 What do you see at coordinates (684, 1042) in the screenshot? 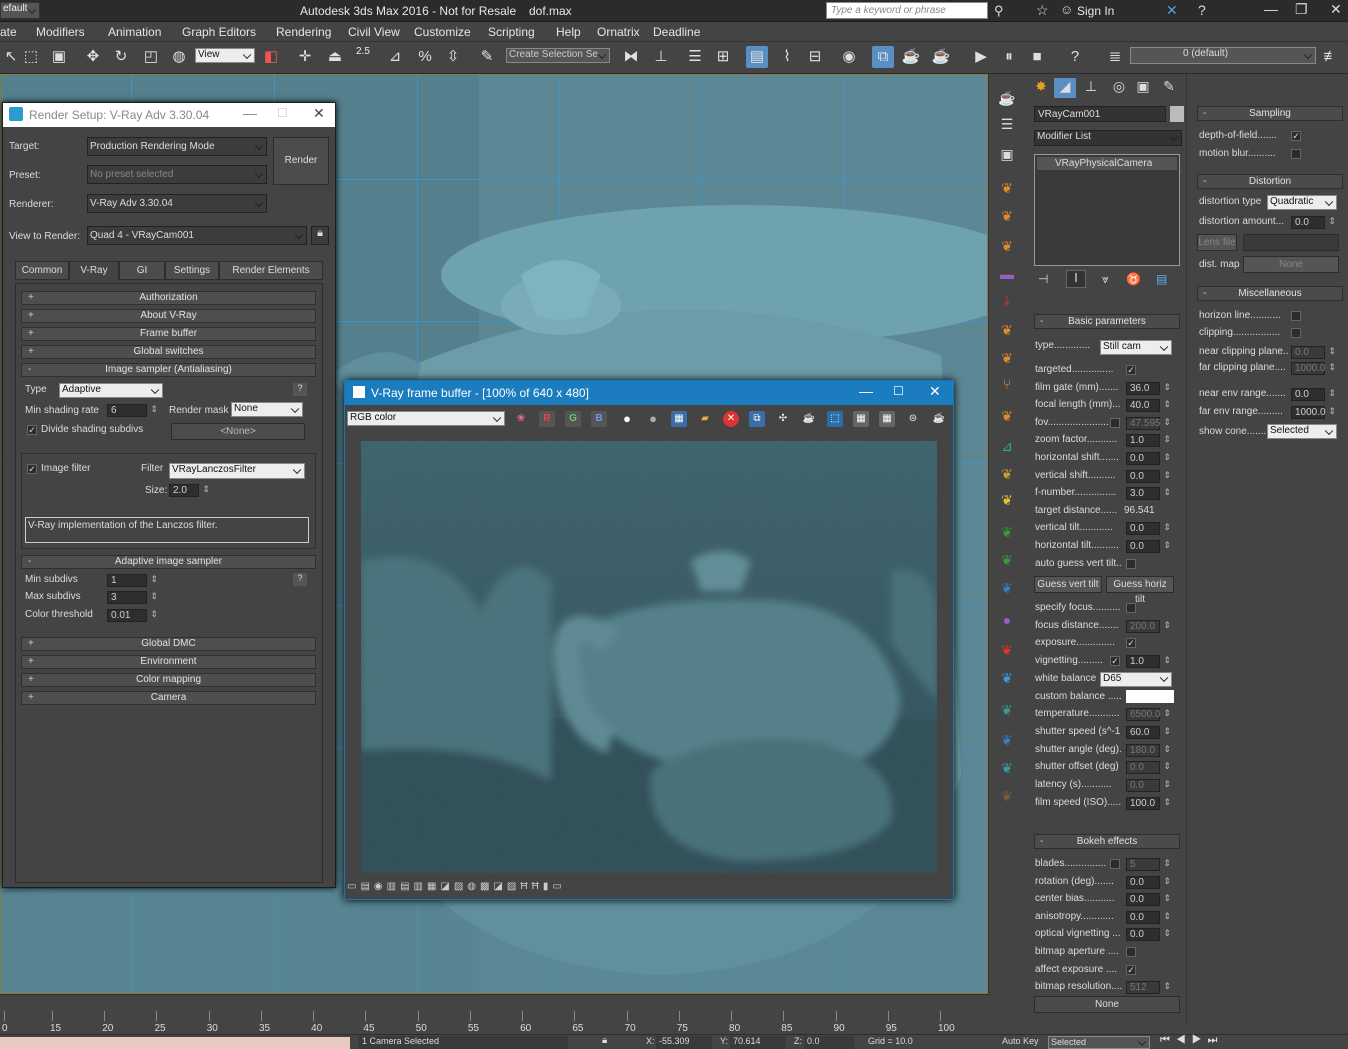
I see `coord-x-field: -55.309` at bounding box center [684, 1042].